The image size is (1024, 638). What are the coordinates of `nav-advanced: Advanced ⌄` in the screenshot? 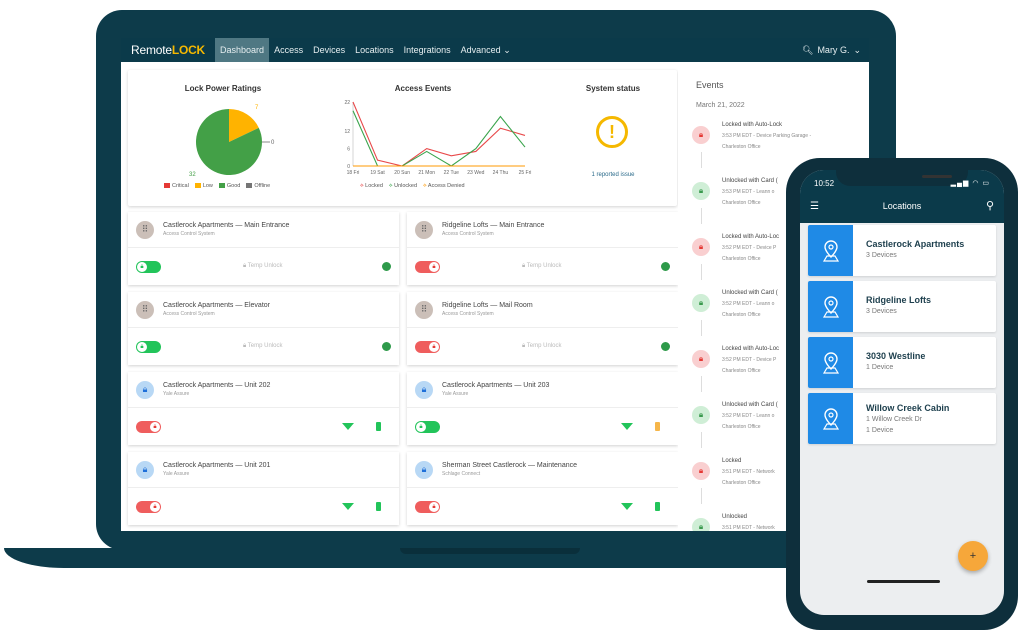 It's located at (486, 50).